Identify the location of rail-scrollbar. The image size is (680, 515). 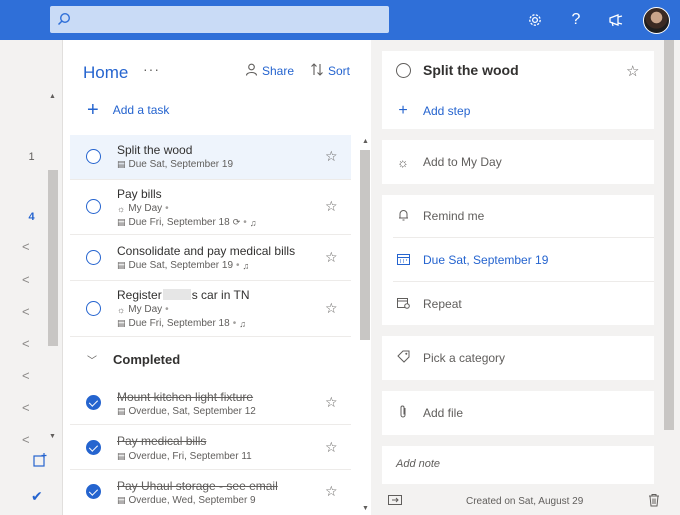
(53, 258).